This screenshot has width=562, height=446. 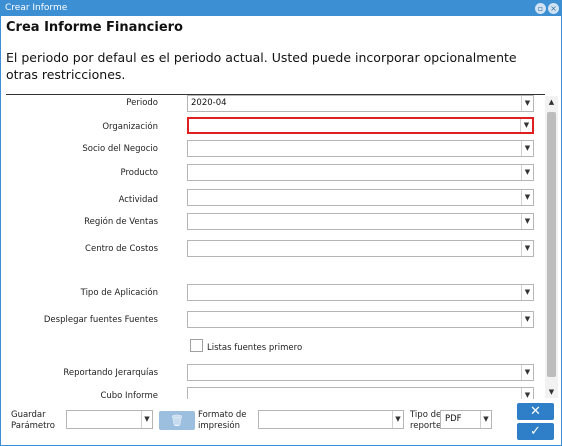 What do you see at coordinates (281, 8) in the screenshot?
I see `title-bar: Crear Informe ▫ ×` at bounding box center [281, 8].